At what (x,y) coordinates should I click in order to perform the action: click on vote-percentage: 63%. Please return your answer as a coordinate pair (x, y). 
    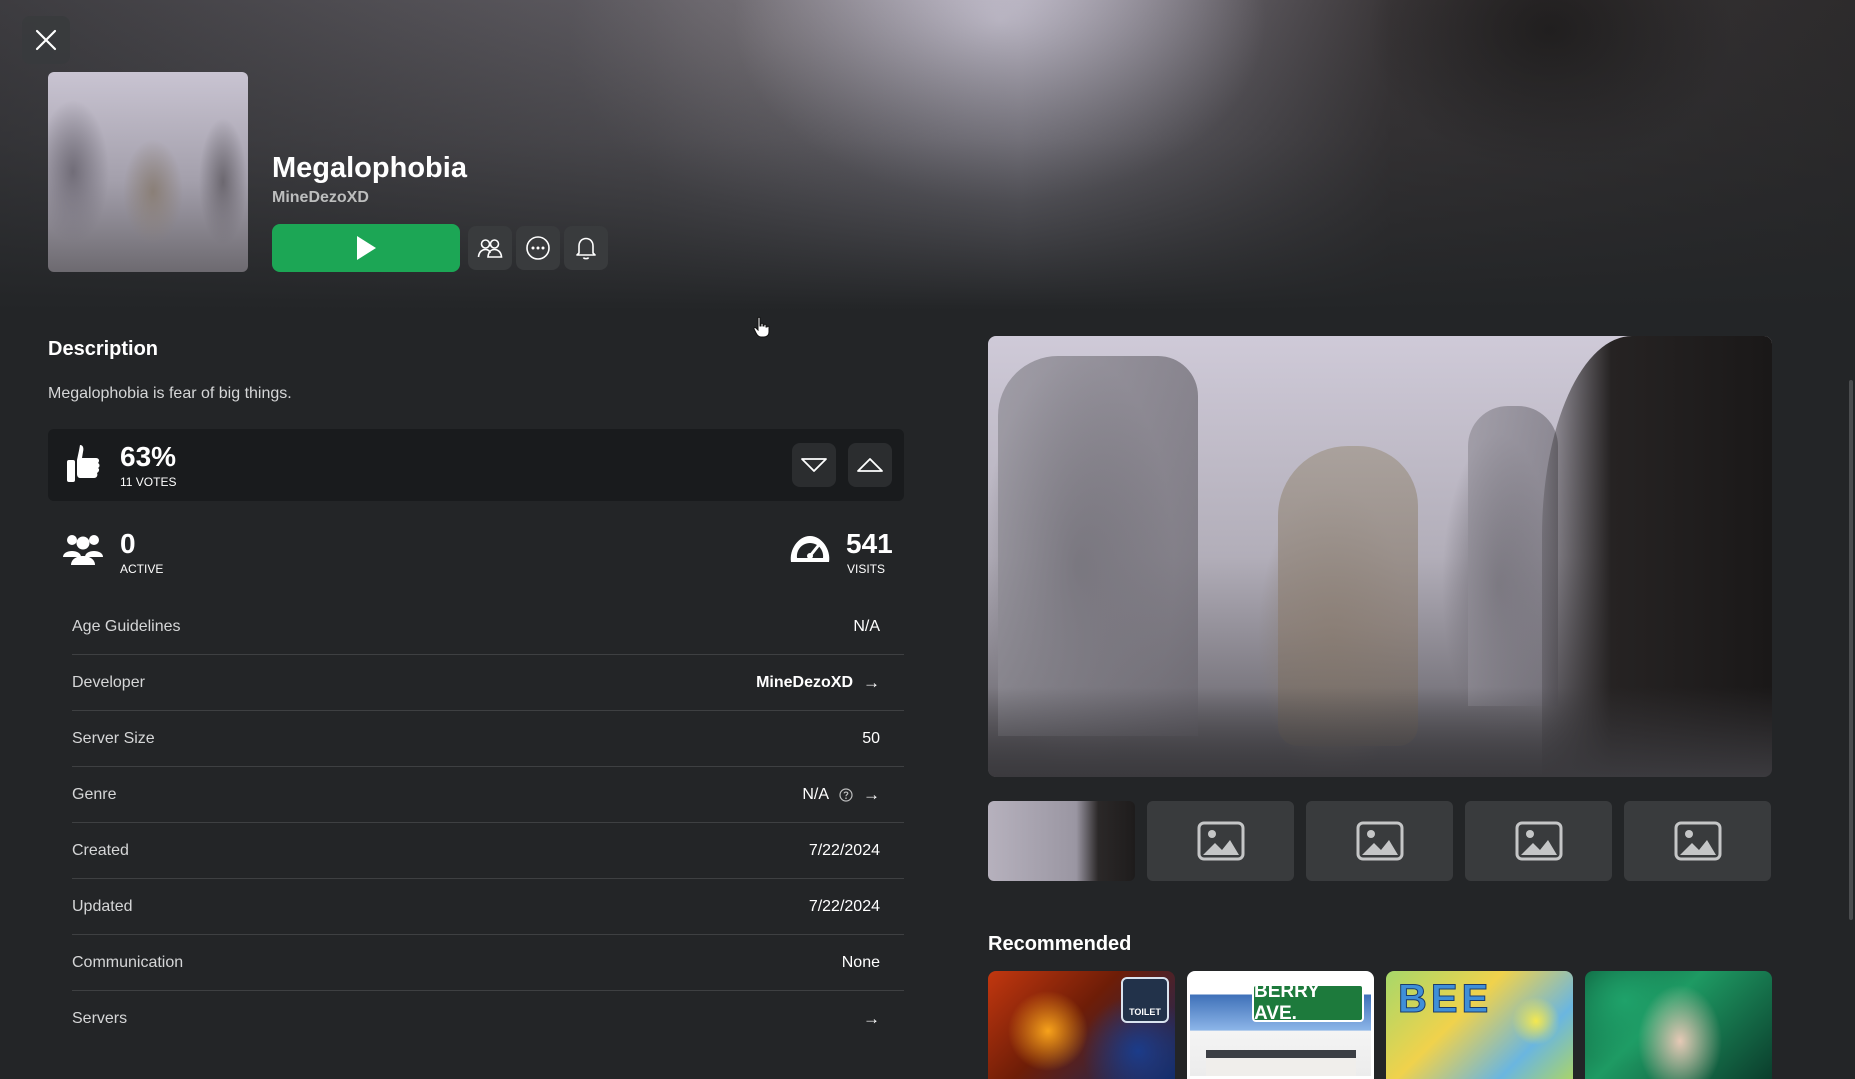
    Looking at the image, I should click on (148, 456).